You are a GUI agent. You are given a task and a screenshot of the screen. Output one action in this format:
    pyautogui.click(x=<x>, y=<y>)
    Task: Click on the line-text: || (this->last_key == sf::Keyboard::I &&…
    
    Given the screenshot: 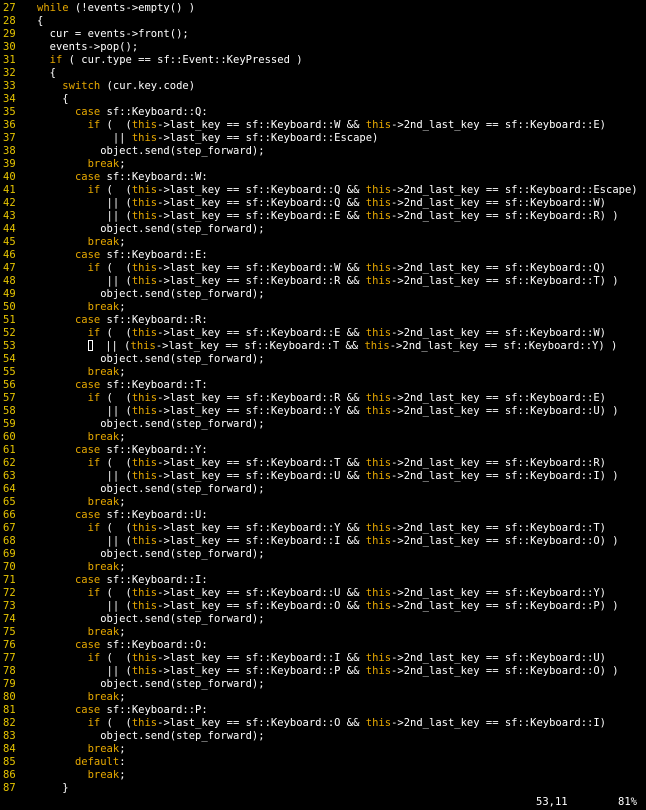 What is the action you would take?
    pyautogui.click(x=328, y=541)
    